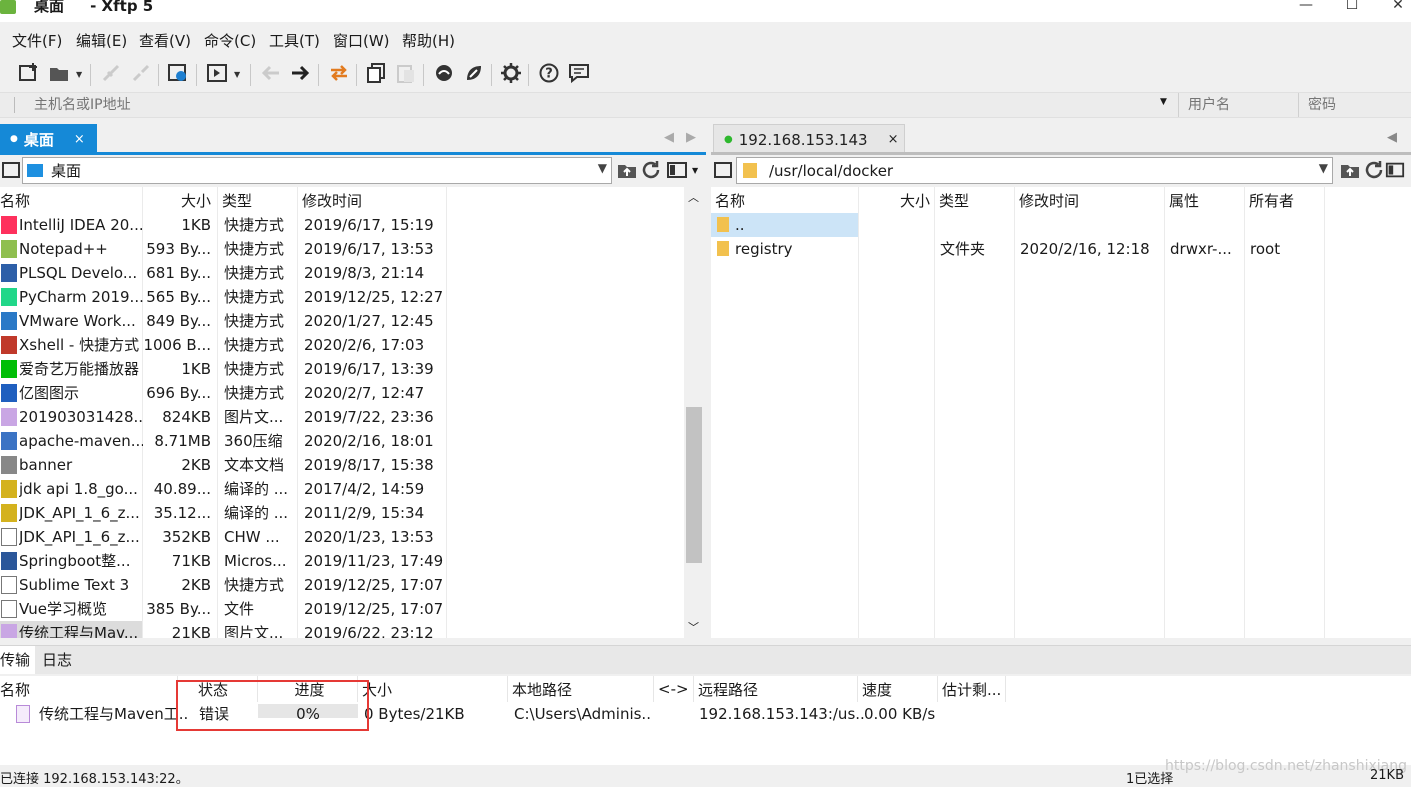 The width and height of the screenshot is (1411, 787). I want to click on view-mode-dropdown-icon: ▼, so click(695, 170).